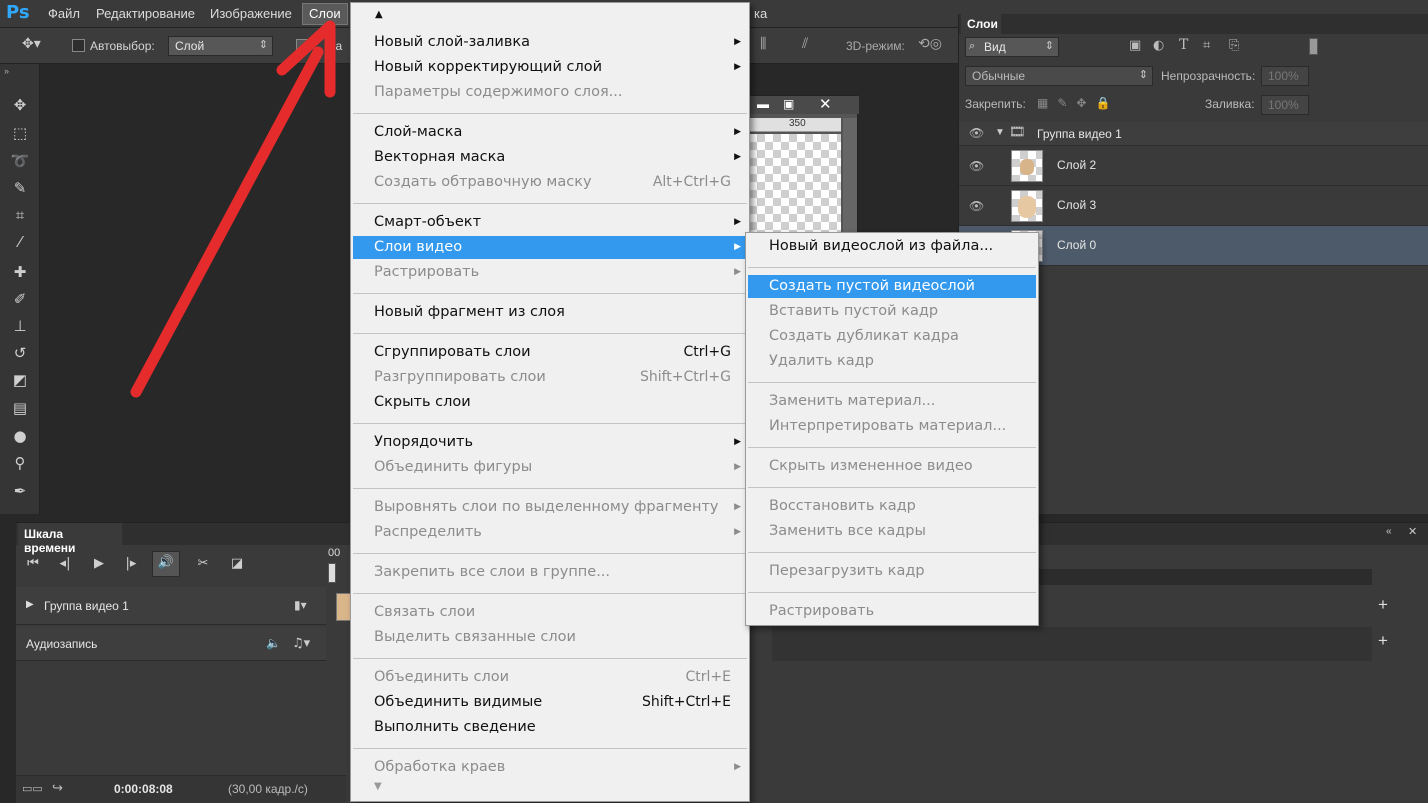  What do you see at coordinates (763, 104) in the screenshot?
I see `minimize-icon: ▬` at bounding box center [763, 104].